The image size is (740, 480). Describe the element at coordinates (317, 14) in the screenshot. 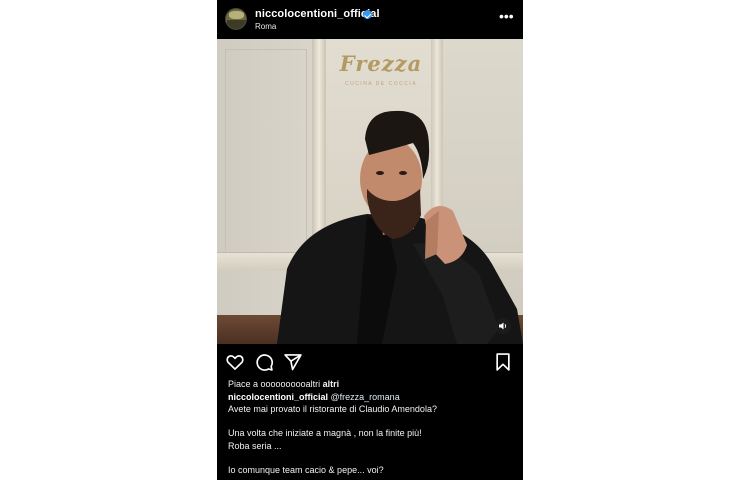

I see `username: niccolocentioni_official` at that location.